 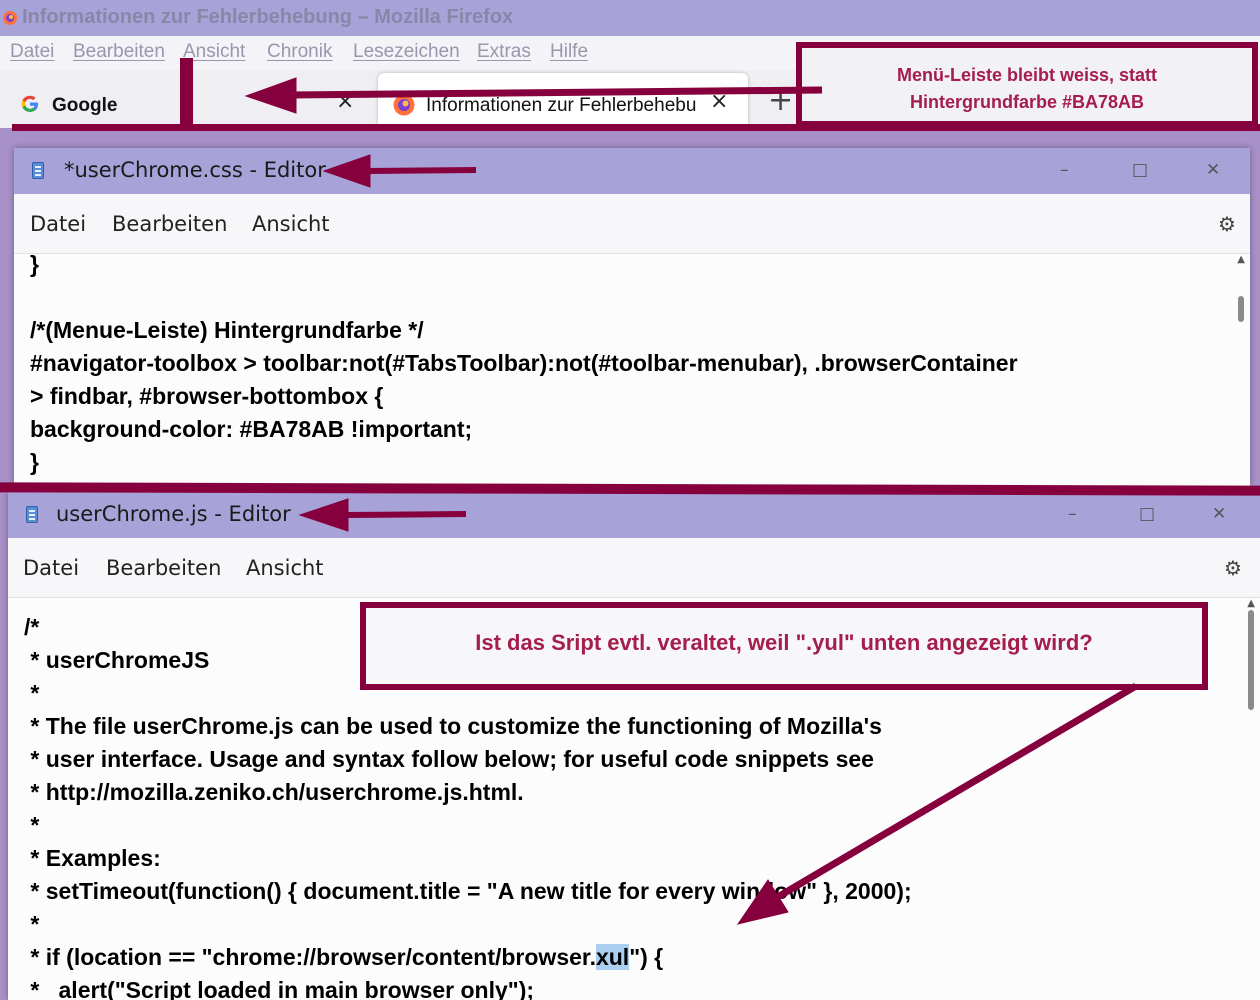 What do you see at coordinates (32, 52) in the screenshot?
I see `menu-datei: Datei` at bounding box center [32, 52].